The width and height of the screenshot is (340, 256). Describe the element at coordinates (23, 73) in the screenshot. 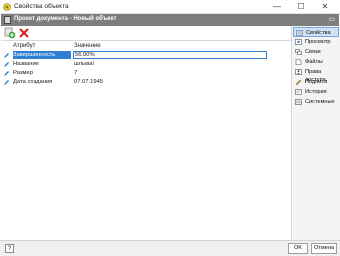

I see `row-attribute: Размер` at that location.